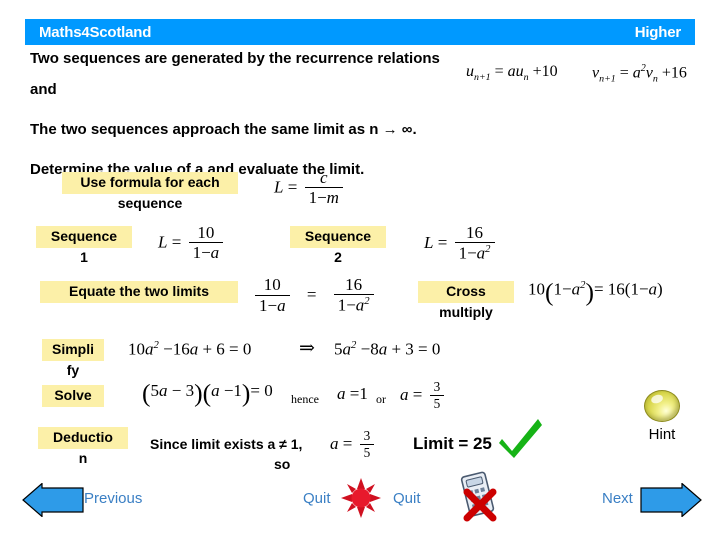 The height and width of the screenshot is (540, 720). What do you see at coordinates (338, 237) in the screenshot?
I see `callout-sequence-2-label-top: Sequence` at bounding box center [338, 237].